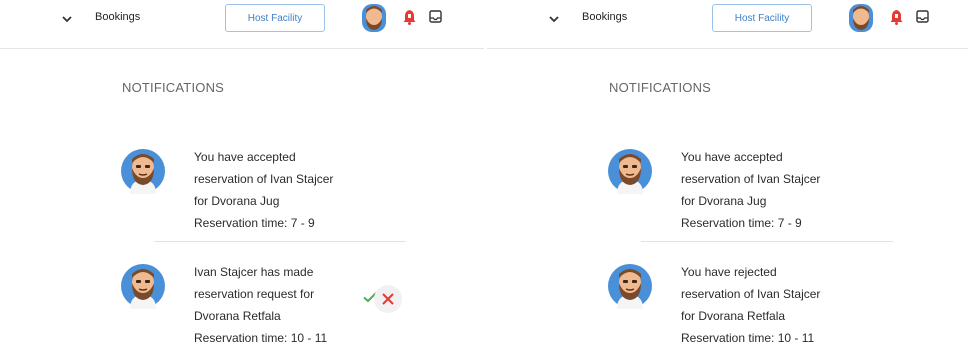  Describe the element at coordinates (254, 272) in the screenshot. I see `notification-line: Ivan Stajcer has made` at that location.